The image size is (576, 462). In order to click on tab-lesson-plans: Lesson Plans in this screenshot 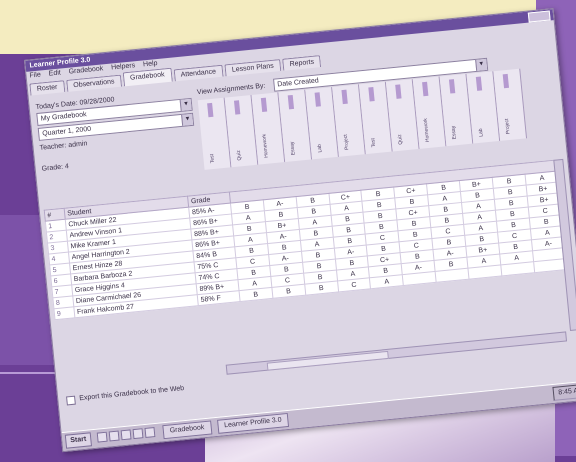, I will do `click(253, 68)`.